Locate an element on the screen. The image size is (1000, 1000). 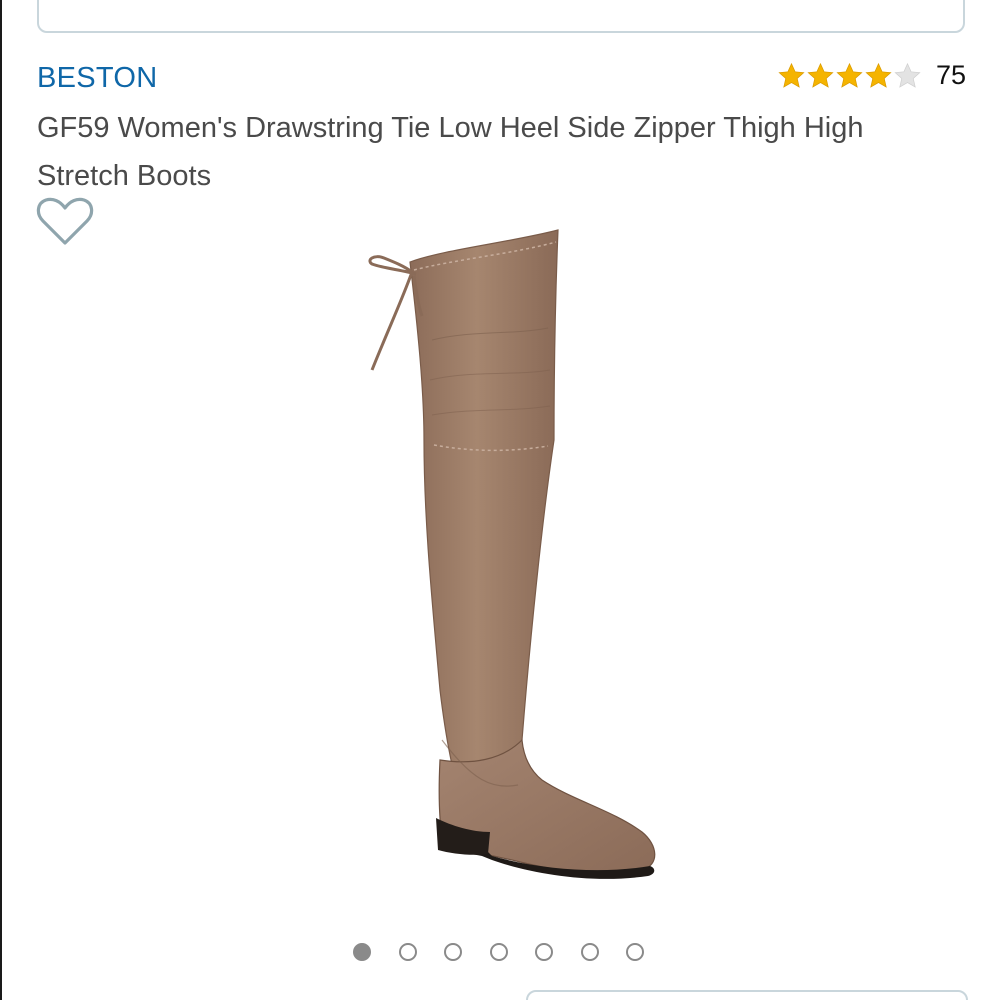
star-empty-icon is located at coordinates (907, 75).